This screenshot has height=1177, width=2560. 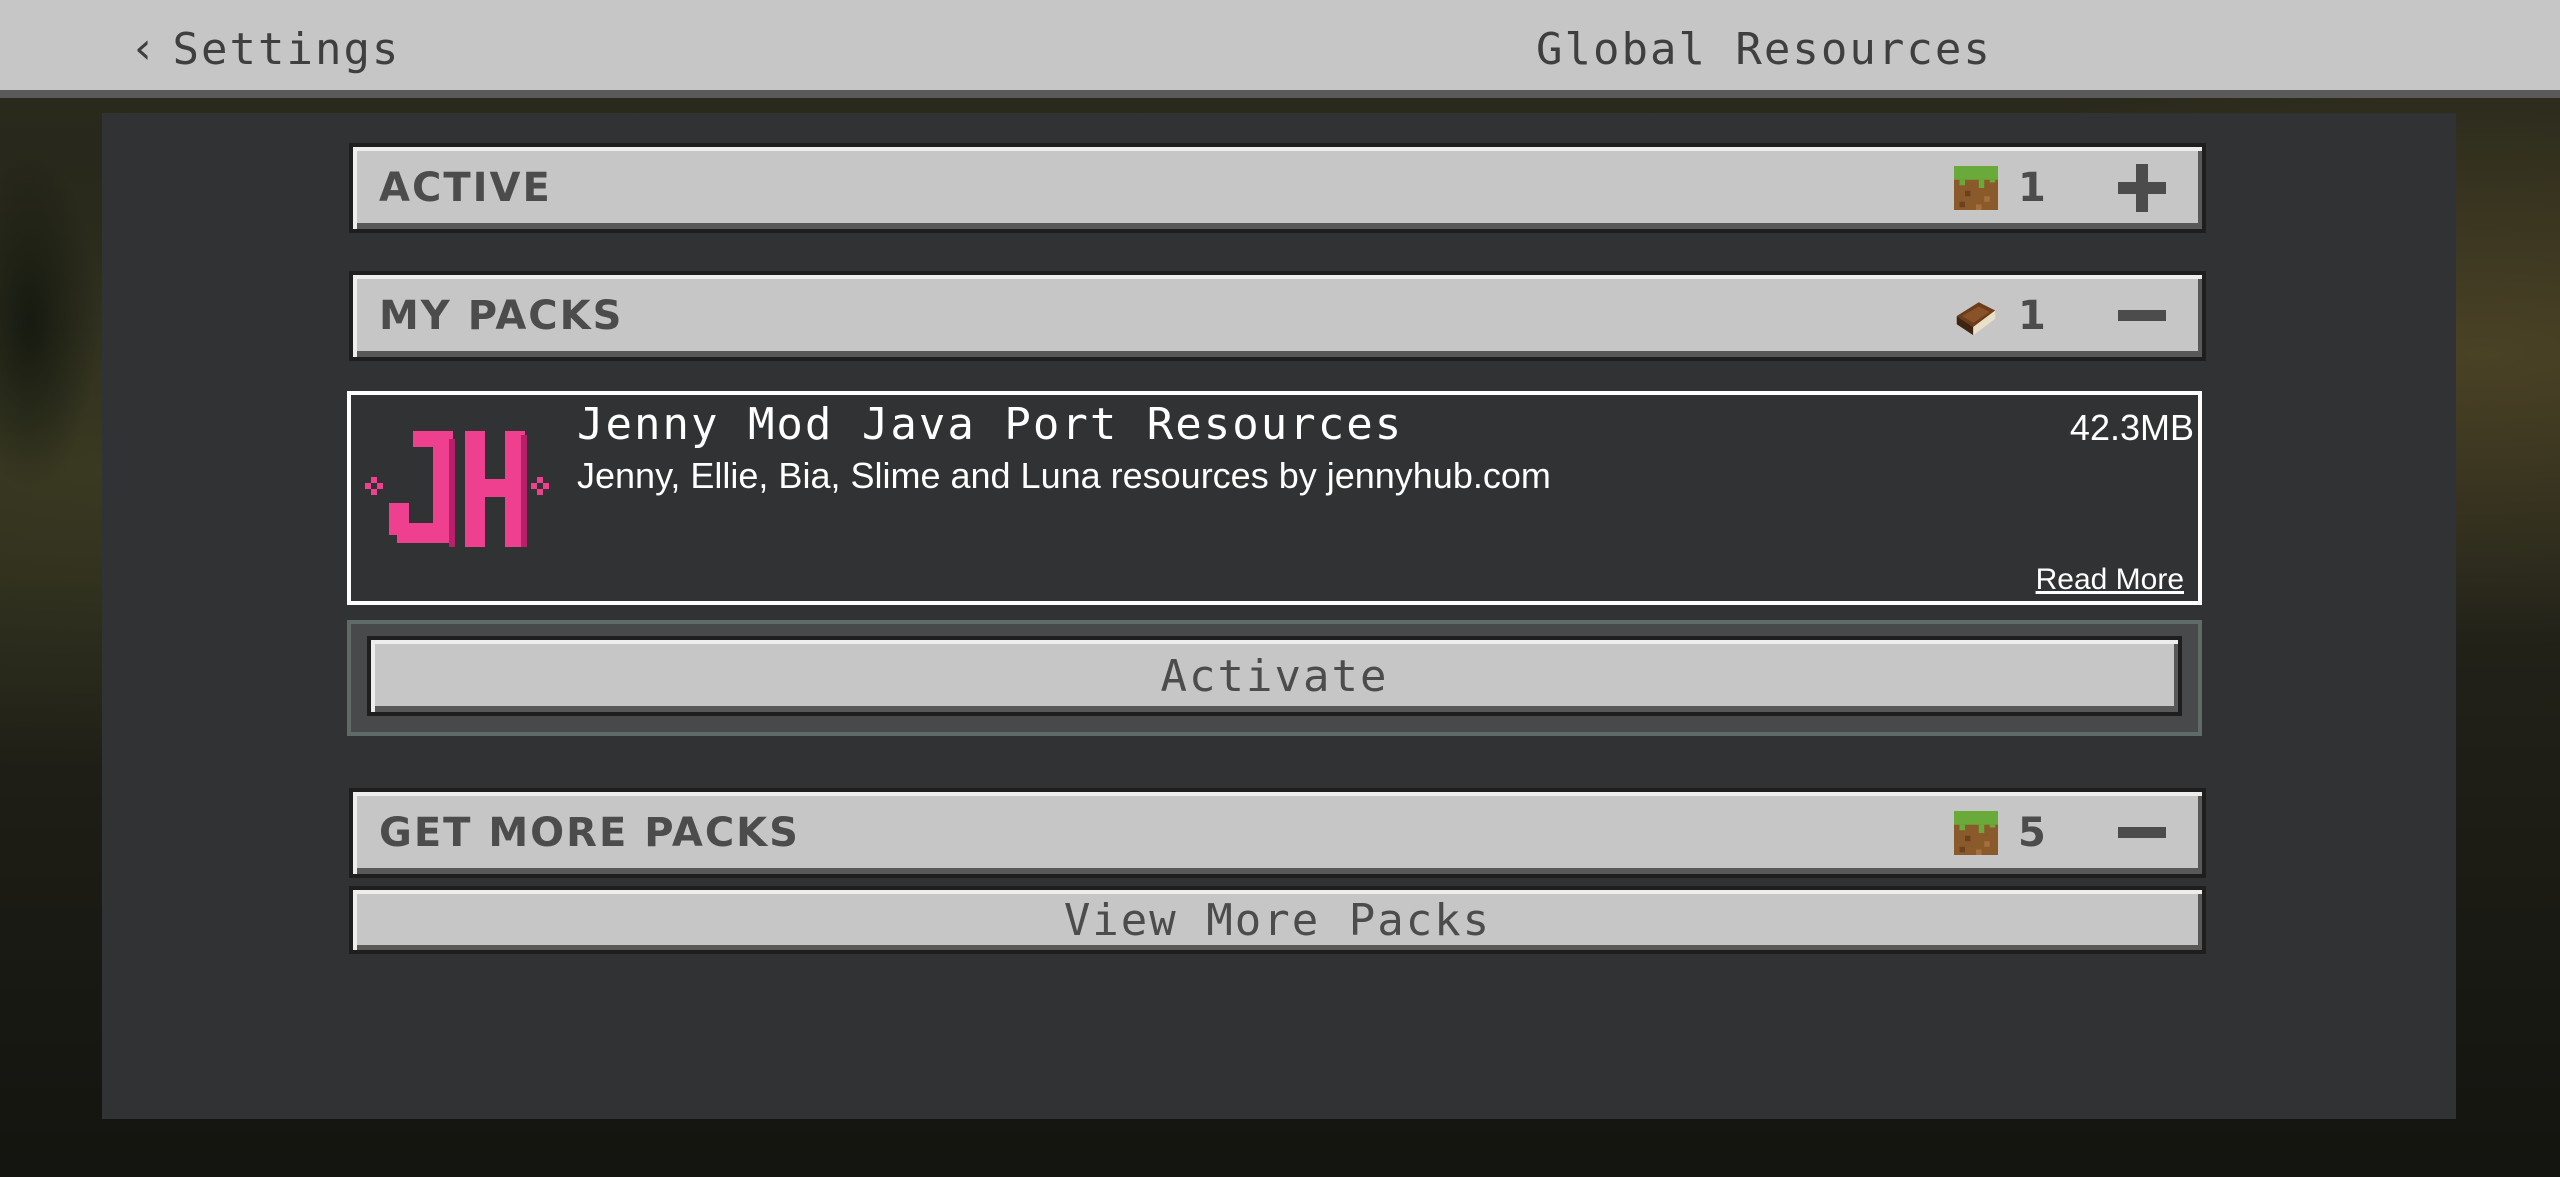 What do you see at coordinates (50, 320) in the screenshot?
I see `background-tree` at bounding box center [50, 320].